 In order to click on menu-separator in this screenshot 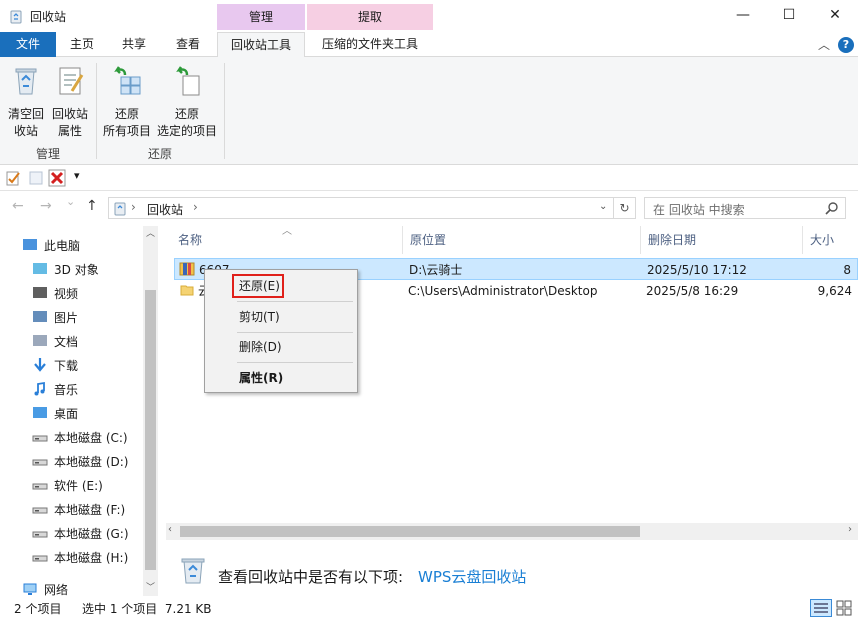, I will do `click(295, 332)`.